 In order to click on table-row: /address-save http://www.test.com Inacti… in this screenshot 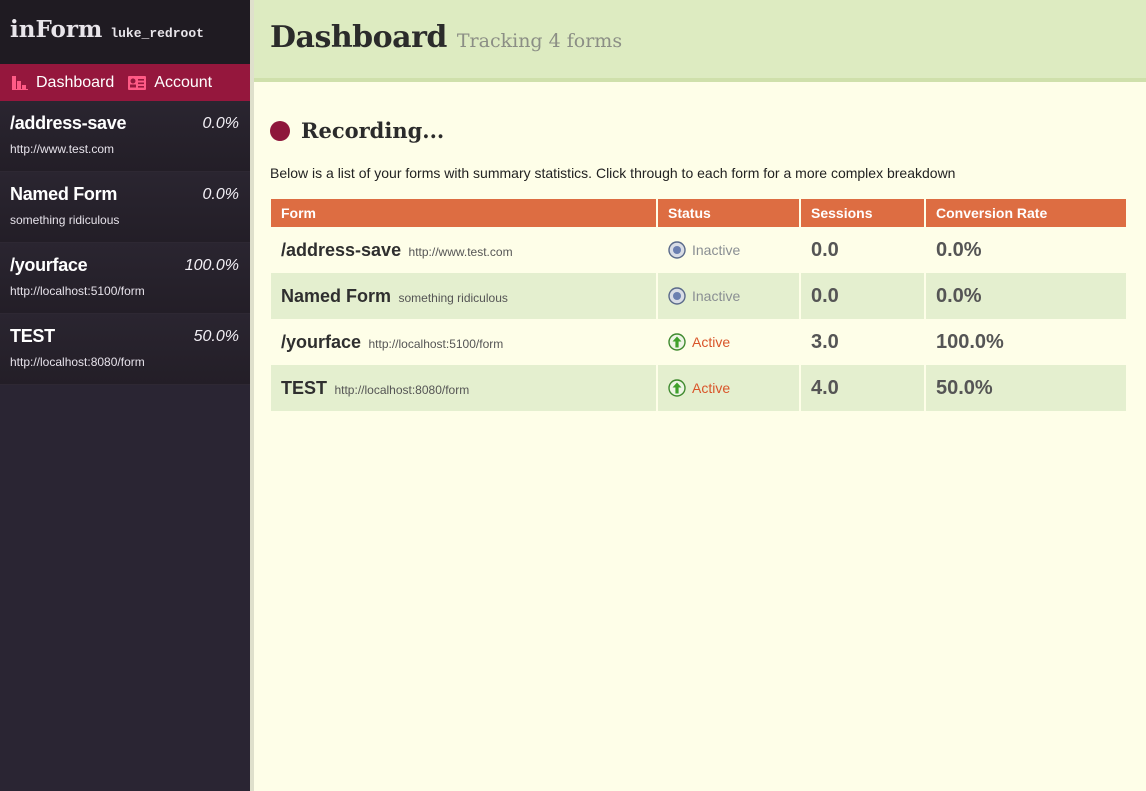, I will do `click(698, 250)`.